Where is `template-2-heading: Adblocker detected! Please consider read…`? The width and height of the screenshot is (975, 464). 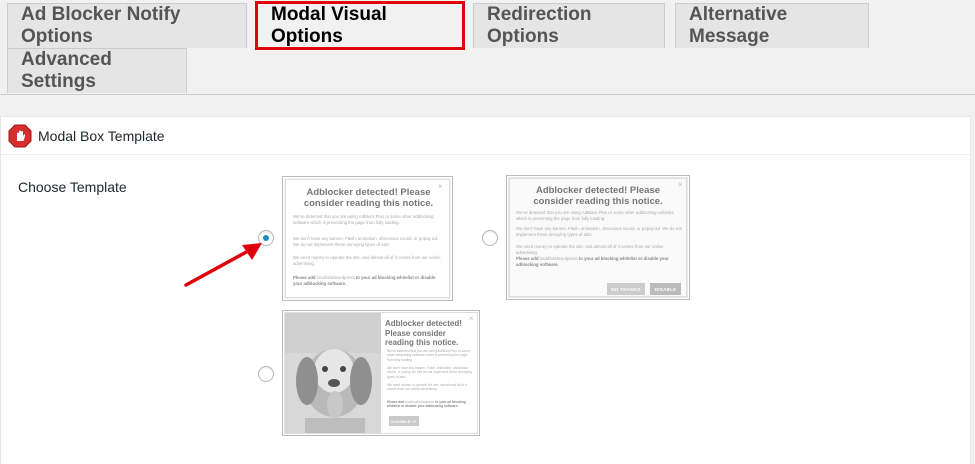 template-2-heading: Adblocker detected! Please consider read… is located at coordinates (598, 196).